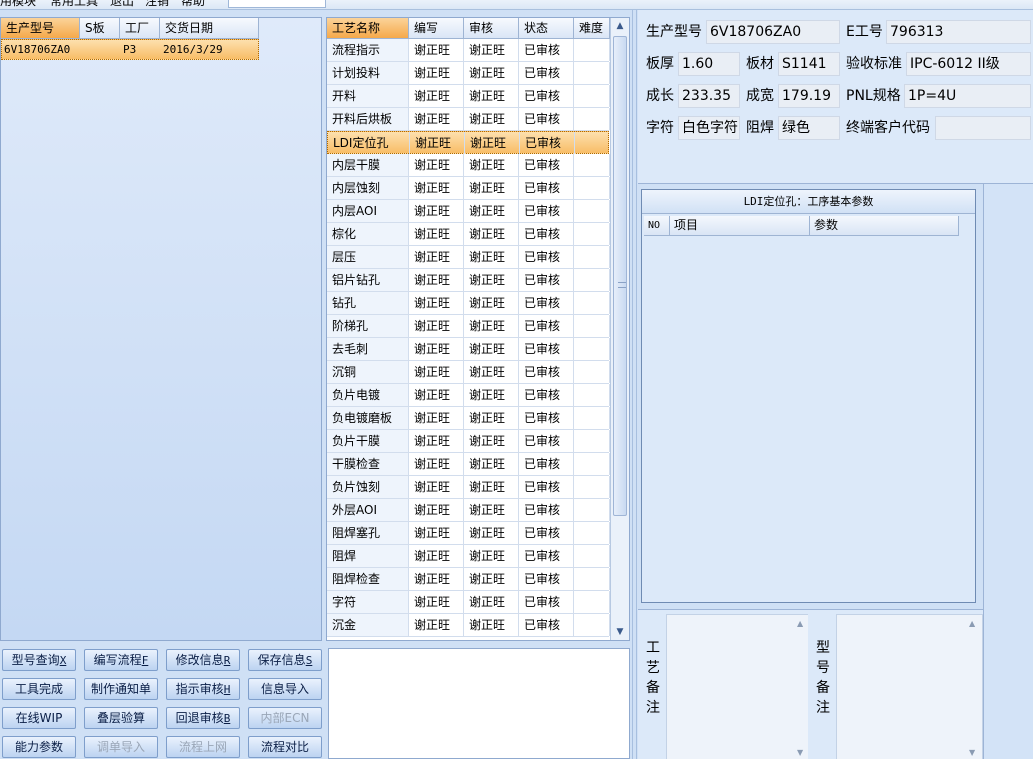 The image size is (1033, 759). I want to click on write-flow-button: 编写流程F, so click(121, 660).